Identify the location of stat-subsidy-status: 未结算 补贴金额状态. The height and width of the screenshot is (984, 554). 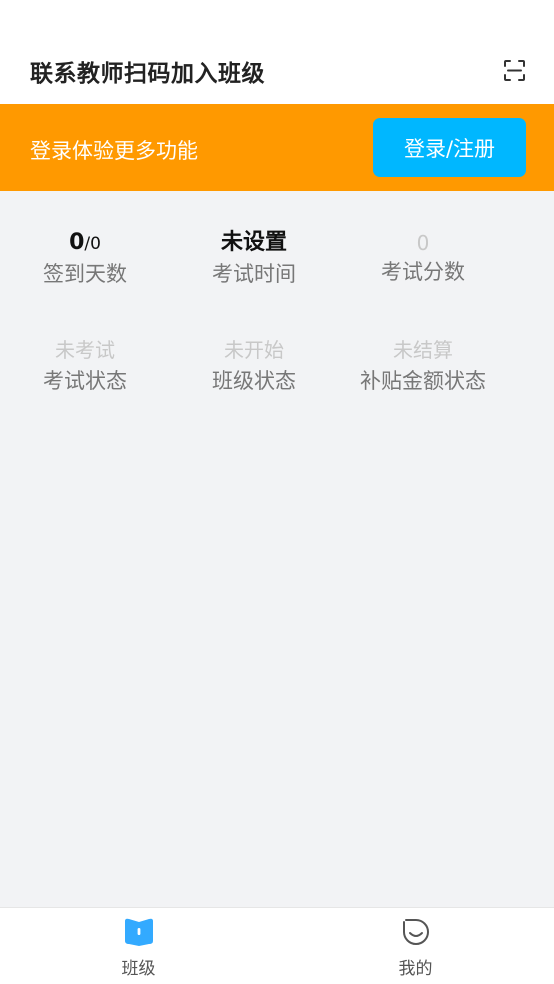
(423, 365).